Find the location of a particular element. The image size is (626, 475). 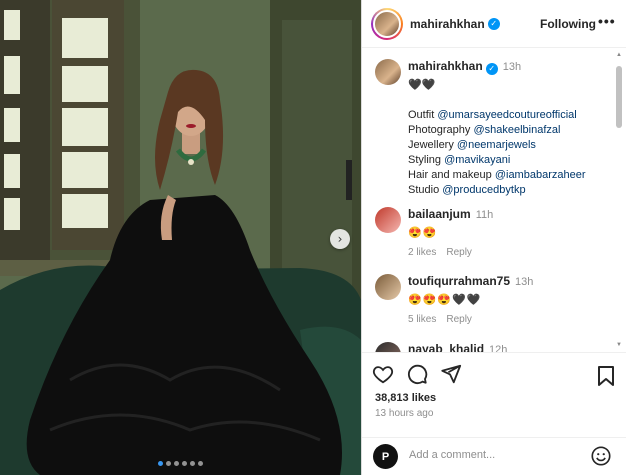

add-comment-bar: P is located at coordinates (494, 456).